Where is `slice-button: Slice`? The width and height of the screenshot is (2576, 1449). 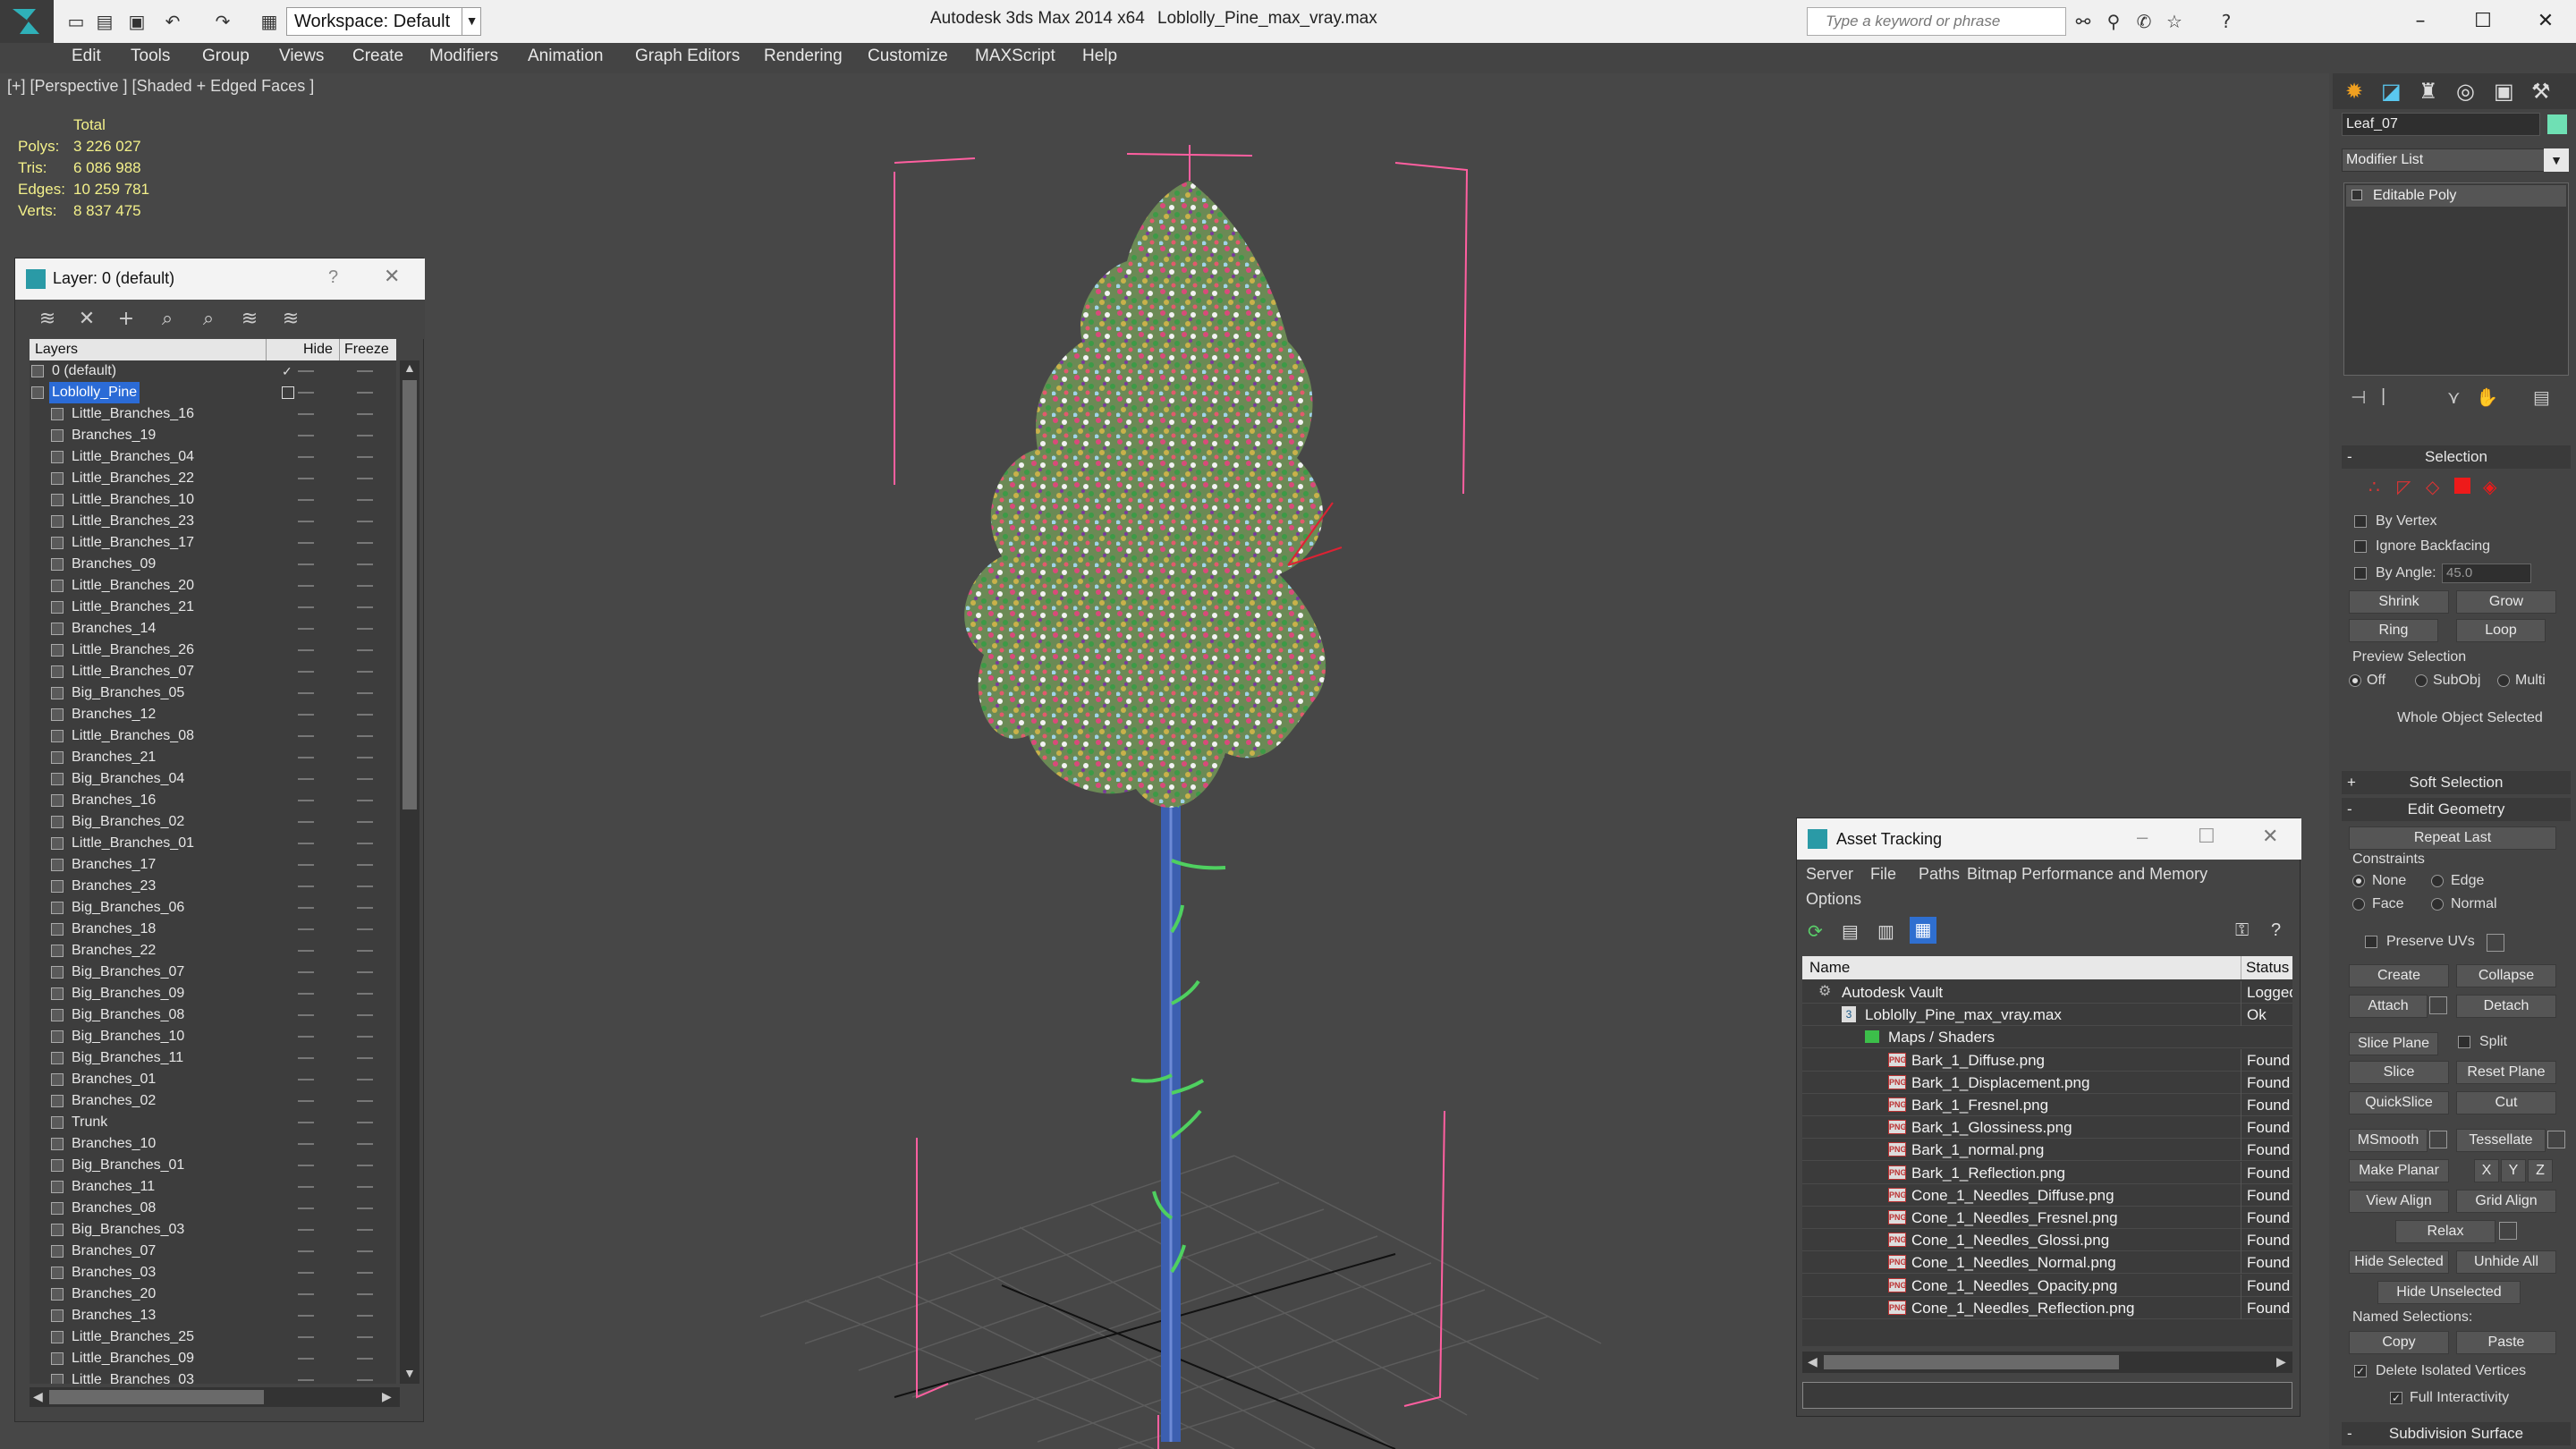
slice-button: Slice is located at coordinates (2399, 1072).